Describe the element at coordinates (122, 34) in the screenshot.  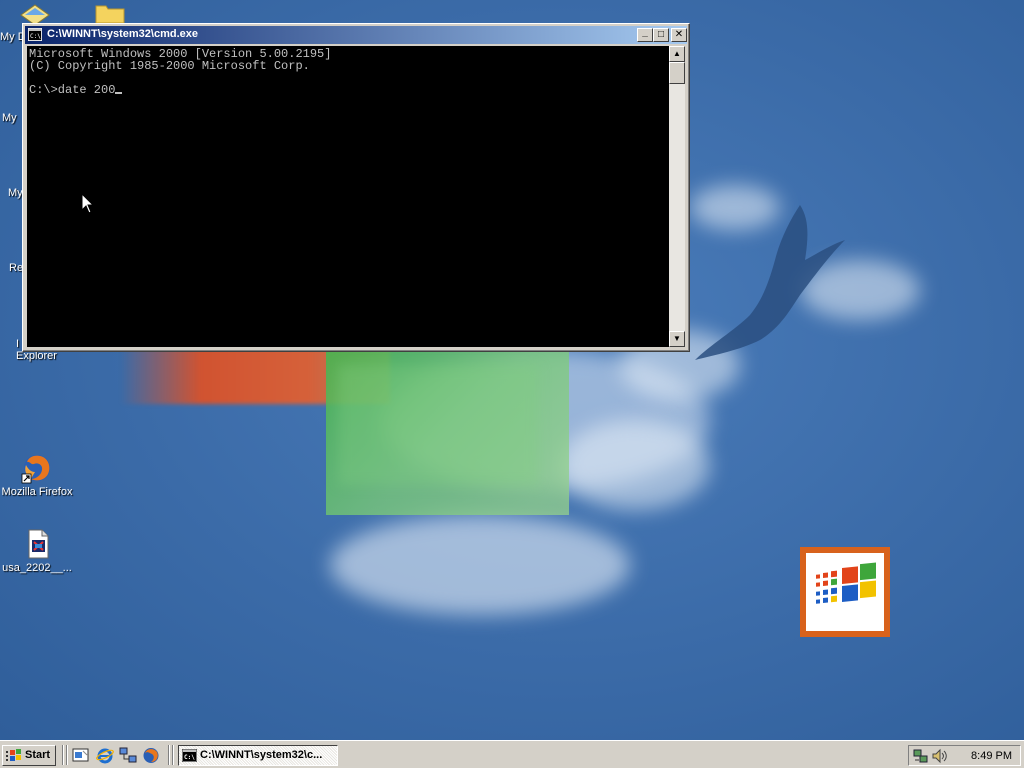
I see `window-title: C:\WINNT\system32\cmd.exe` at that location.